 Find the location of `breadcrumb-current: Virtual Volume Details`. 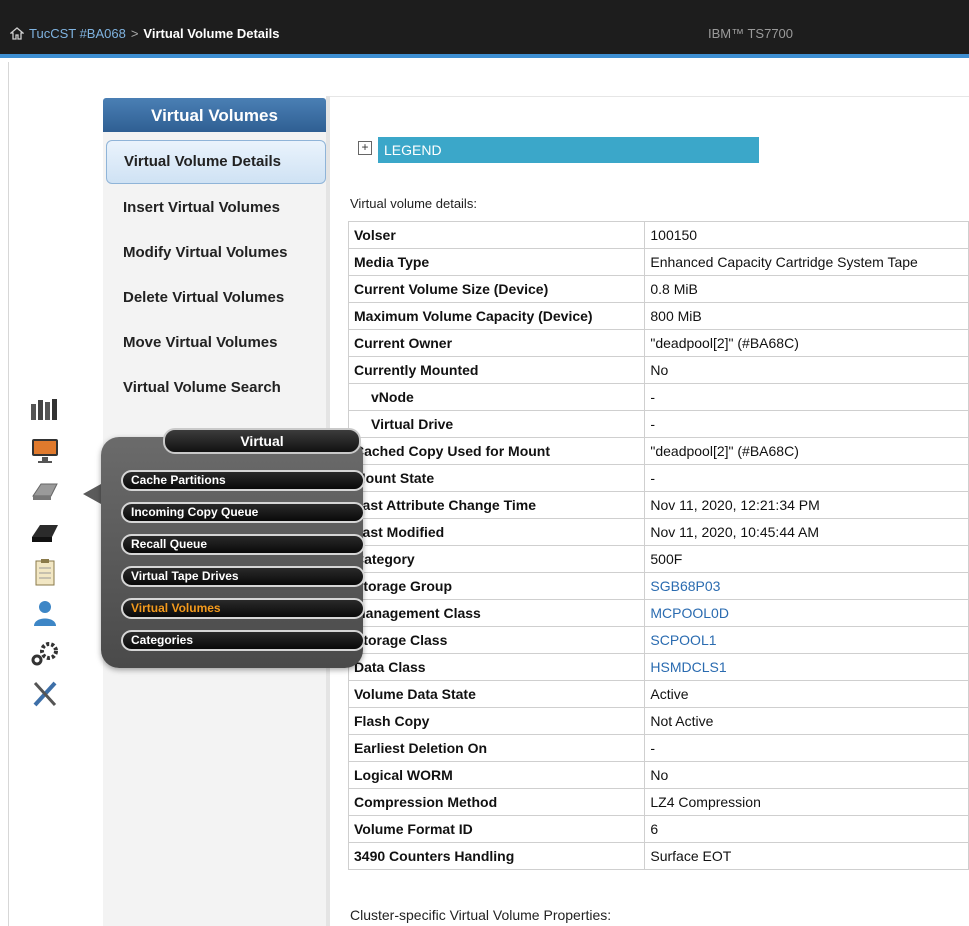

breadcrumb-current: Virtual Volume Details is located at coordinates (211, 33).